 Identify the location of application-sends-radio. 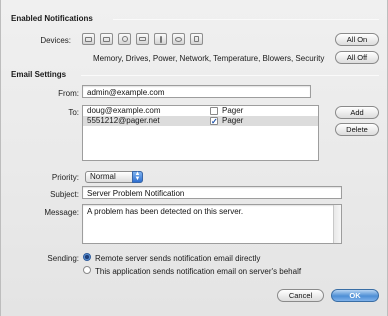
(87, 270).